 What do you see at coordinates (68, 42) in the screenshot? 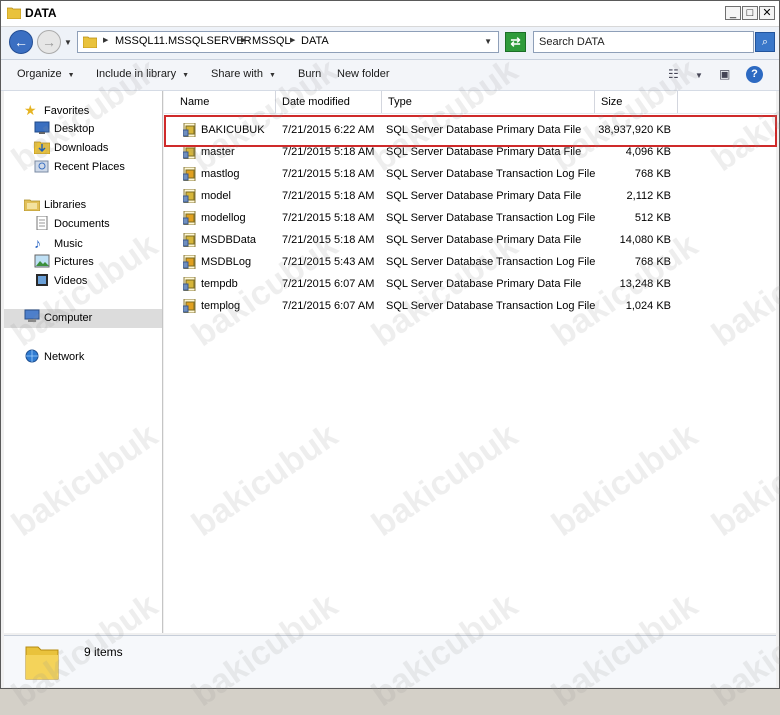
I see `recent-pages-dropdown: ▼` at bounding box center [68, 42].